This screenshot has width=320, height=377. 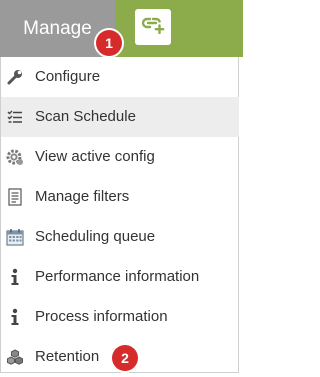 I want to click on calendar-icon, so click(x=15, y=237).